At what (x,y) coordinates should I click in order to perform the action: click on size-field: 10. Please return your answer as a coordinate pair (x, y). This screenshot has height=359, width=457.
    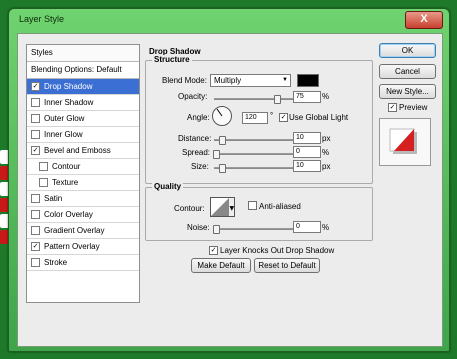
    Looking at the image, I should click on (307, 166).